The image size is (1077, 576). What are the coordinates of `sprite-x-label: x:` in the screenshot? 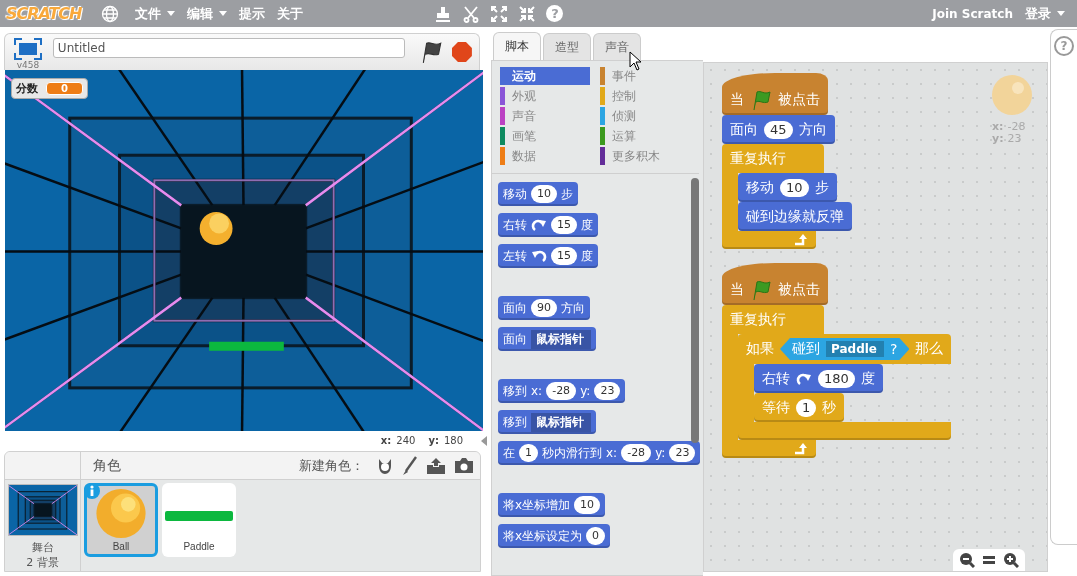 It's located at (998, 127).